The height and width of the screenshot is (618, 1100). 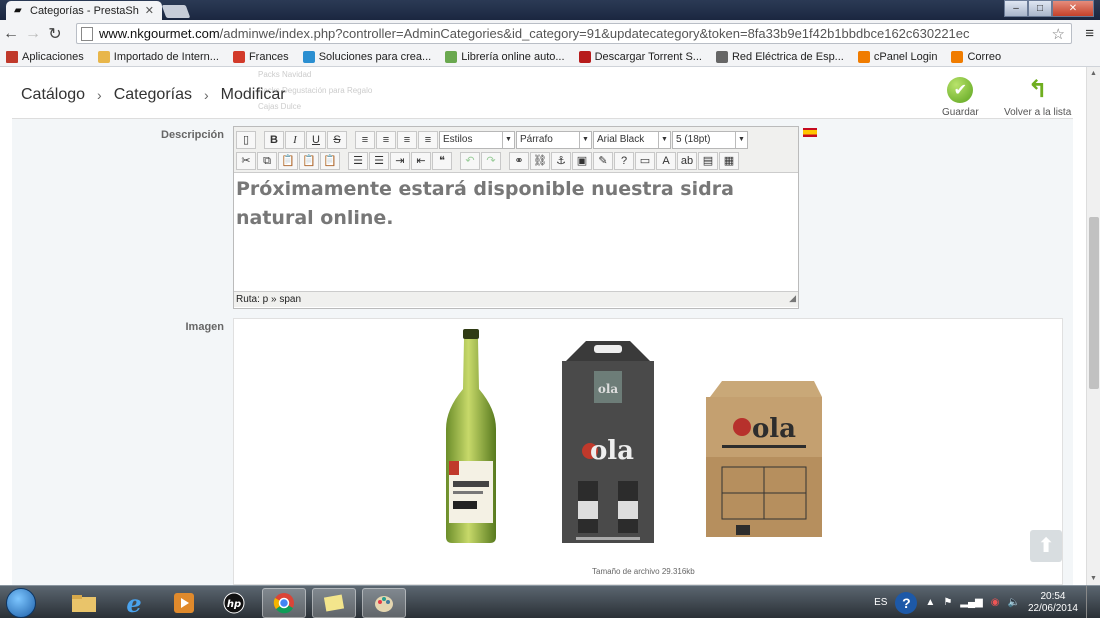 What do you see at coordinates (960, 97) in the screenshot?
I see `save-button: ✔ Guardar` at bounding box center [960, 97].